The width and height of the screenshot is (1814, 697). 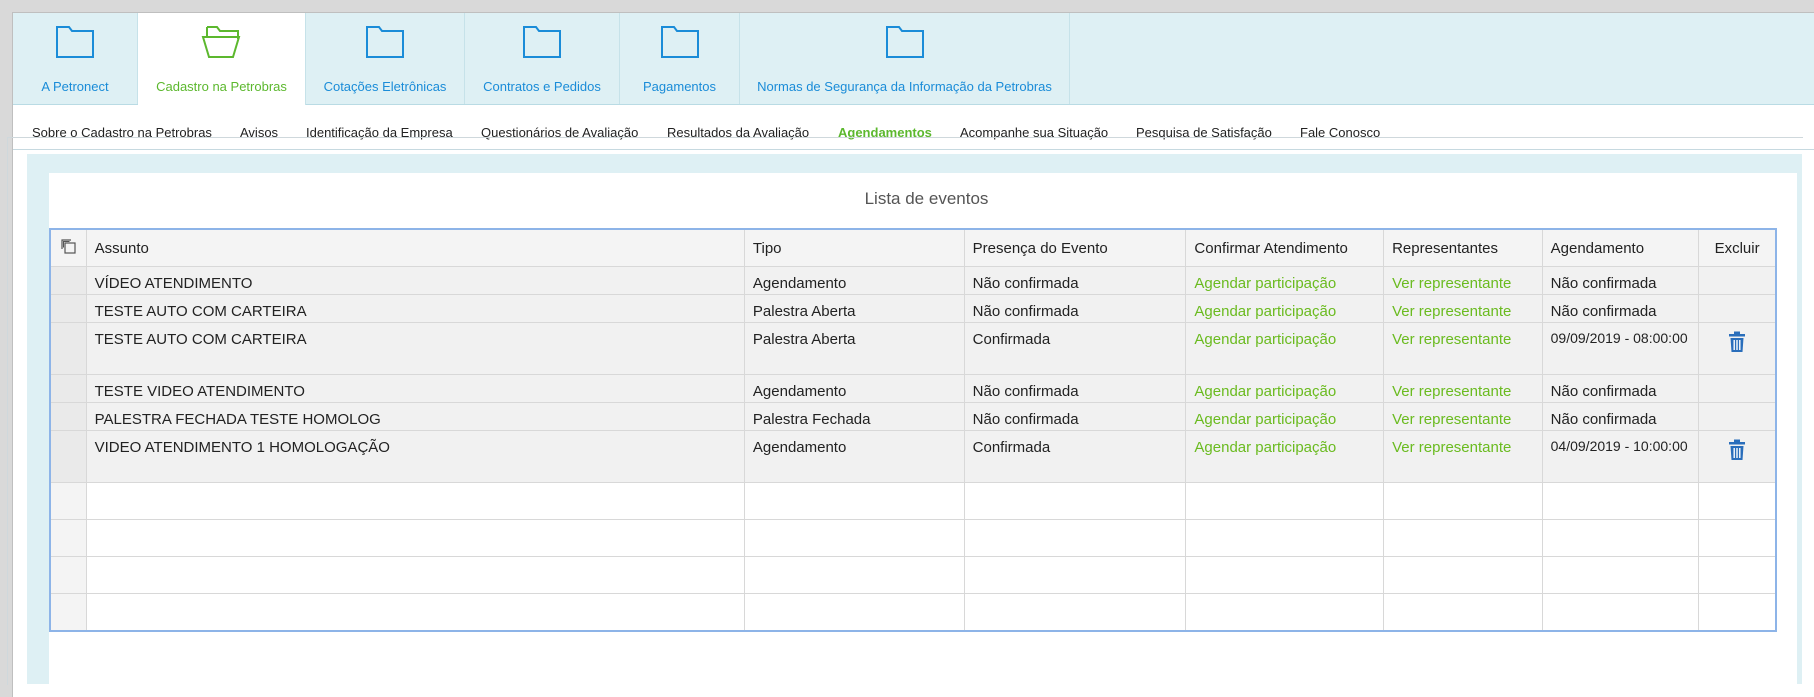 What do you see at coordinates (415, 456) in the screenshot?
I see `cell-assunto: VIDEO ATENDIMENTO 1 HOMOLOGAÇÃO` at bounding box center [415, 456].